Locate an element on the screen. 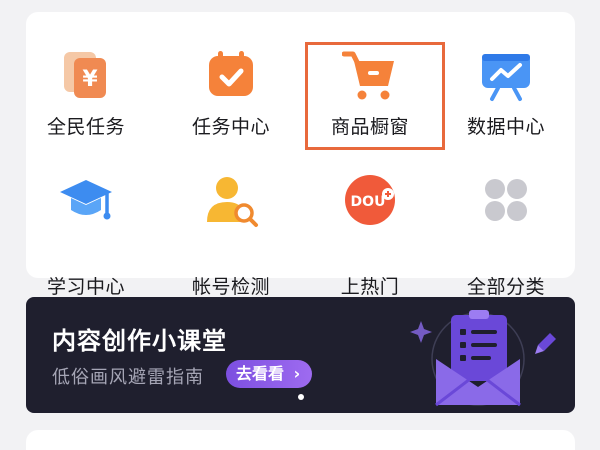 This screenshot has height=450, width=600. carousel-dots is located at coordinates (301, 397).